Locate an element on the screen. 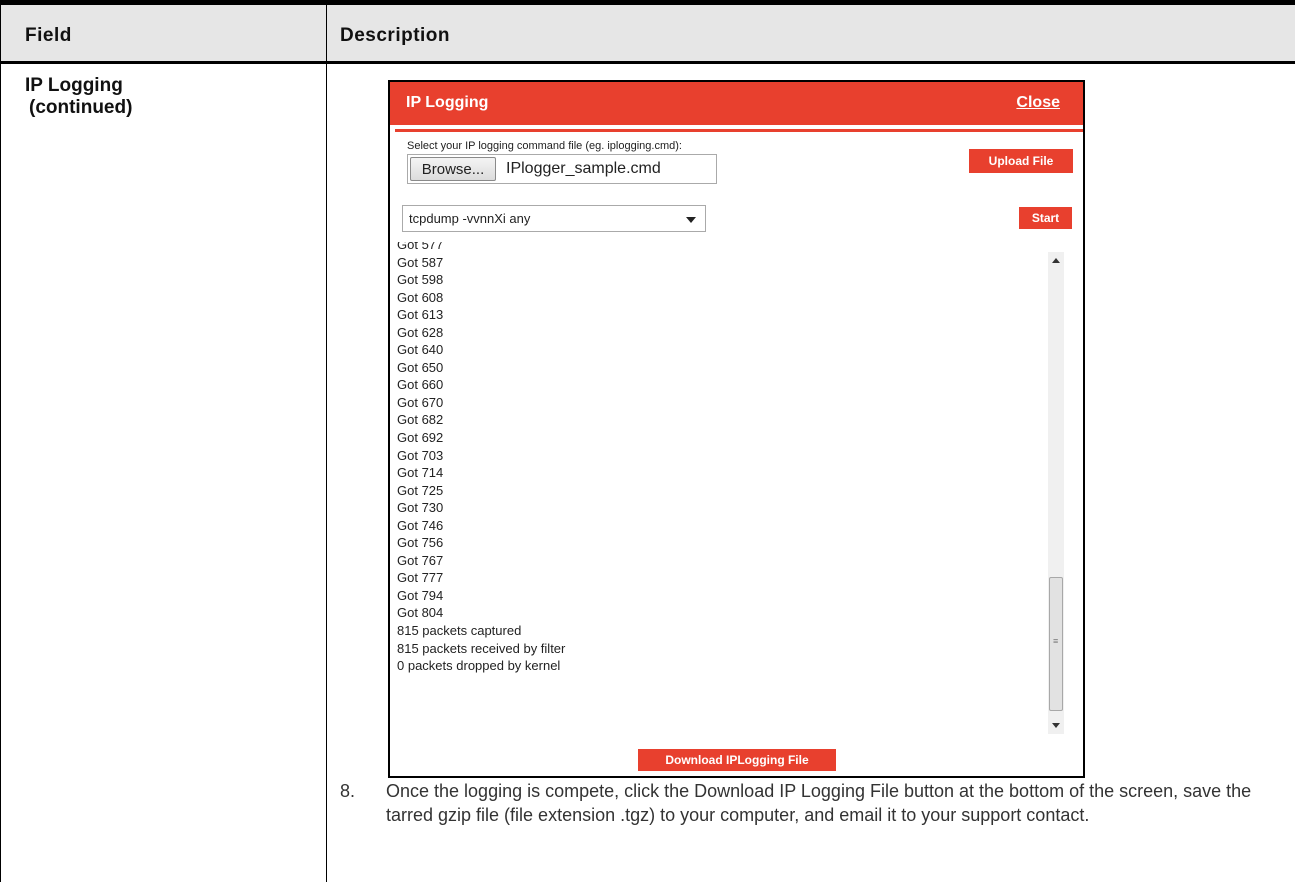  scroll-down-arrow-icon is located at coordinates (1056, 725).